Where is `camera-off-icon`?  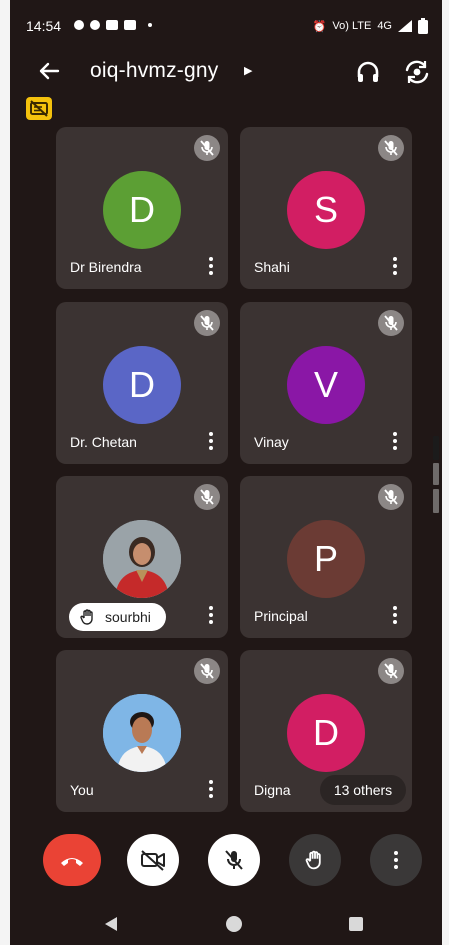 camera-off-icon is located at coordinates (153, 860).